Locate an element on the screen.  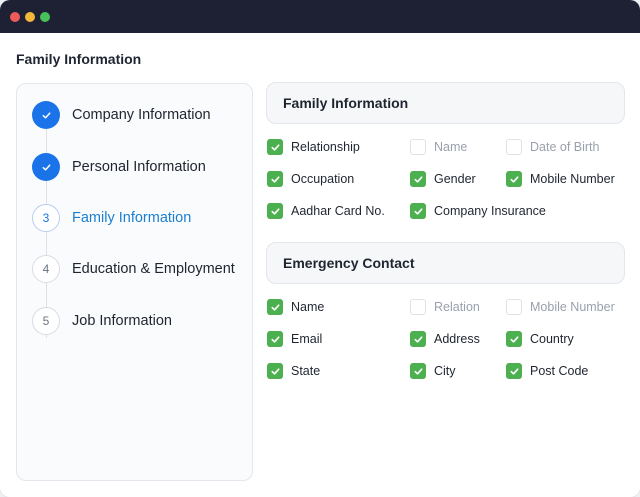
step-label: Company Information is located at coordinates (141, 115).